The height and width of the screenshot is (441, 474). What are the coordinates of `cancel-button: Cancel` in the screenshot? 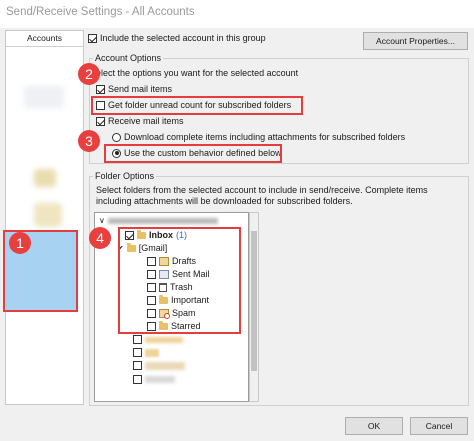 It's located at (439, 426).